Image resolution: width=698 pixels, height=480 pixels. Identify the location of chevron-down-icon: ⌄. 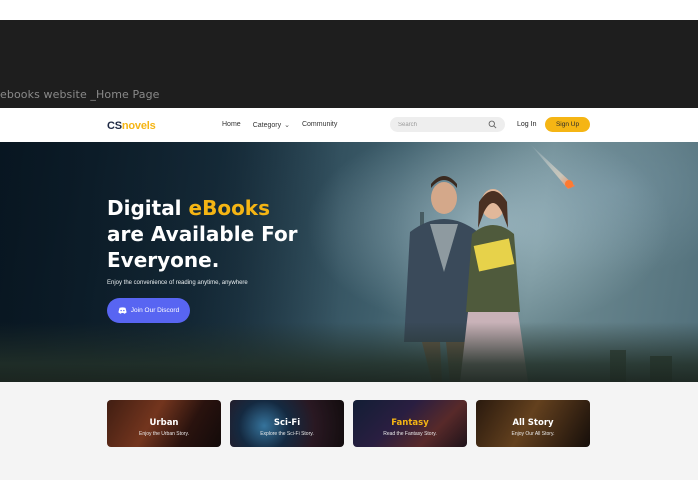
(287, 125).